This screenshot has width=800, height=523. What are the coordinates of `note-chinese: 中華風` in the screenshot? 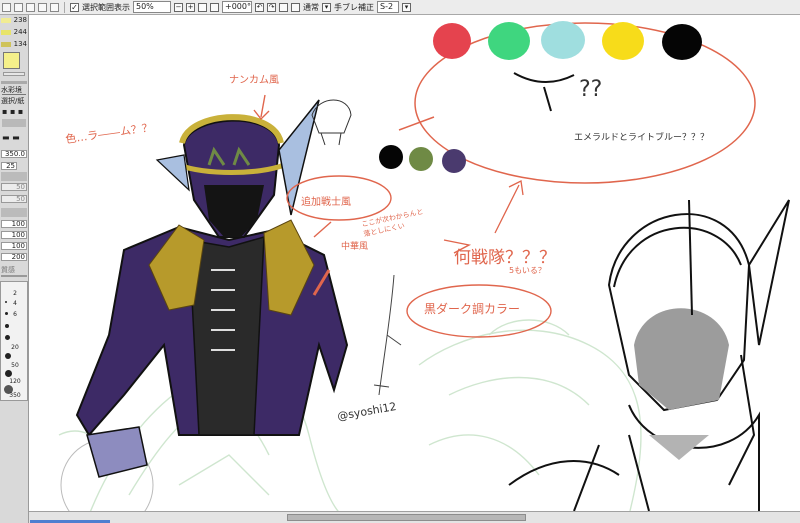 It's located at (355, 247).